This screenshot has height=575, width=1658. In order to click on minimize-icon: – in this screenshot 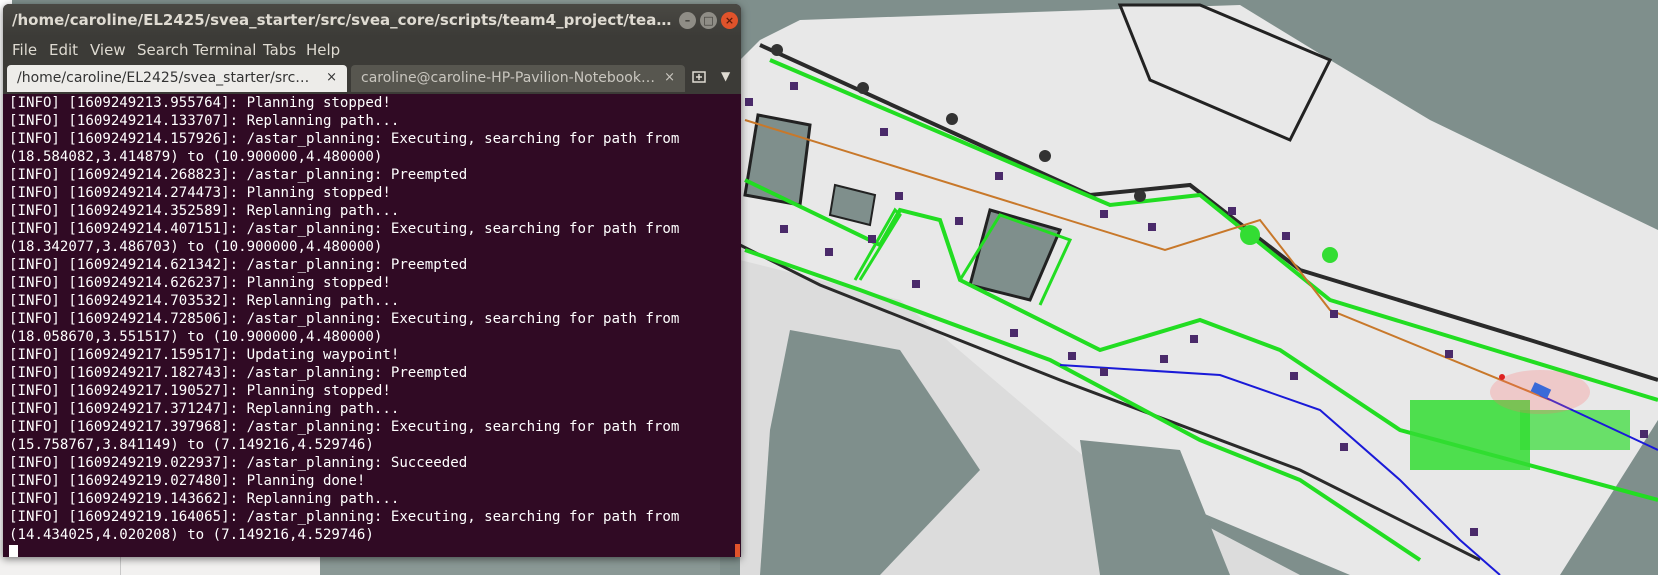, I will do `click(687, 20)`.